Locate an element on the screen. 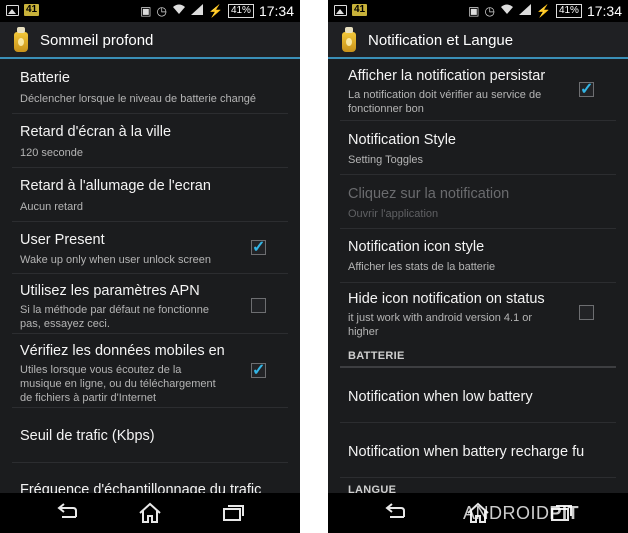 The height and width of the screenshot is (533, 628). action-bar: Sommeil profond is located at coordinates (150, 40).